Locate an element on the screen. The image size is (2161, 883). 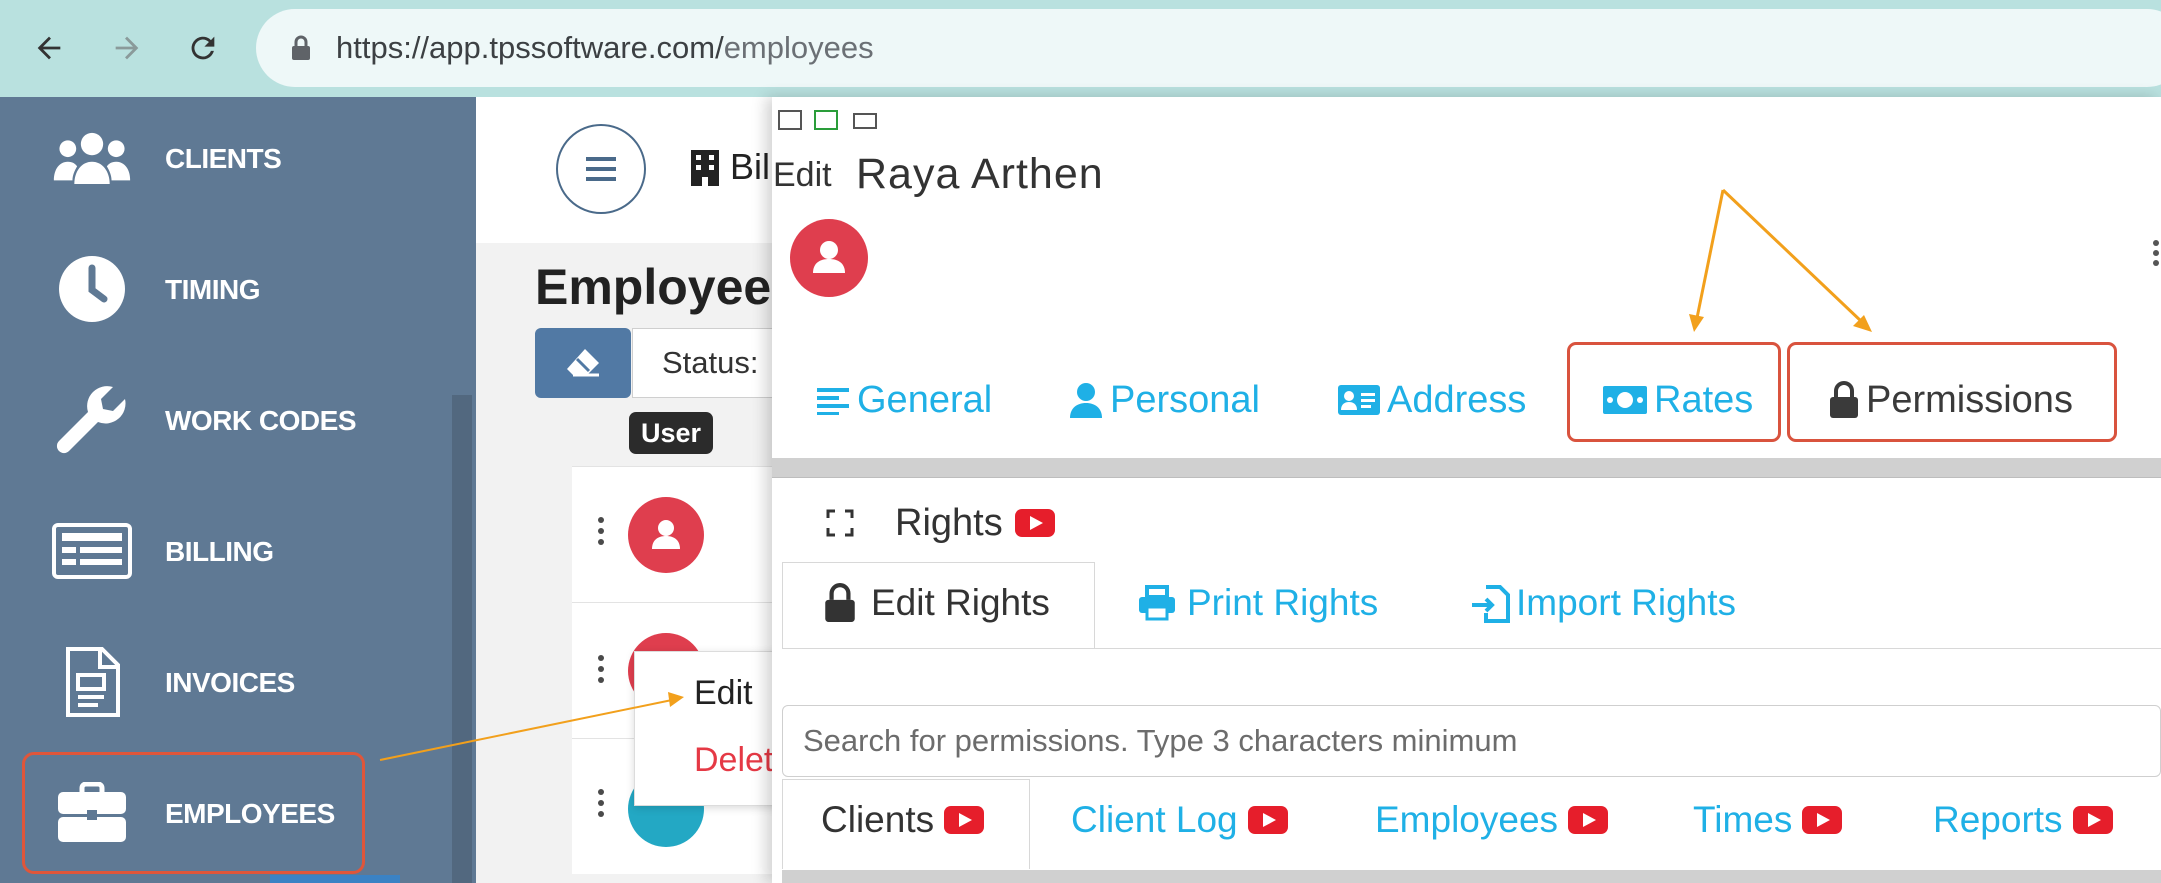
clear-filter-button is located at coordinates (583, 363).